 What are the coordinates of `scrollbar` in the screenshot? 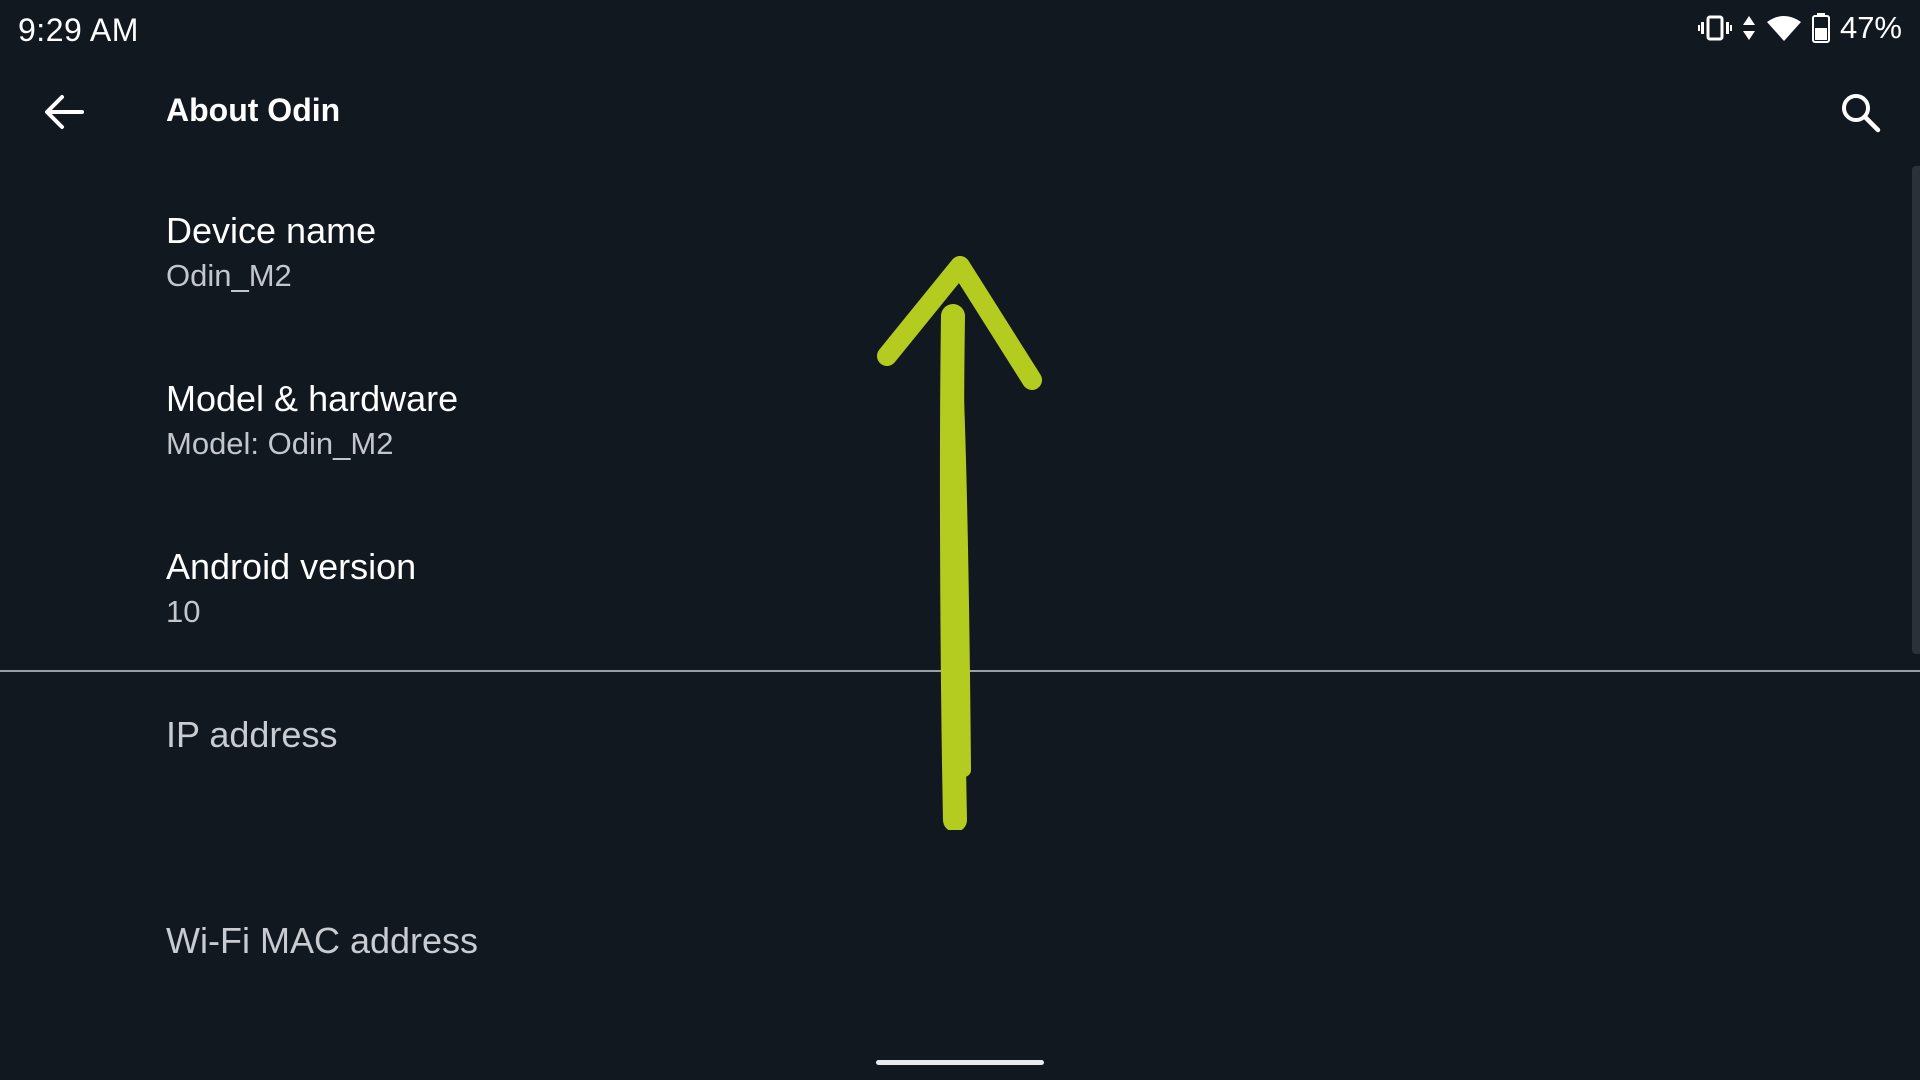 It's located at (1916, 410).